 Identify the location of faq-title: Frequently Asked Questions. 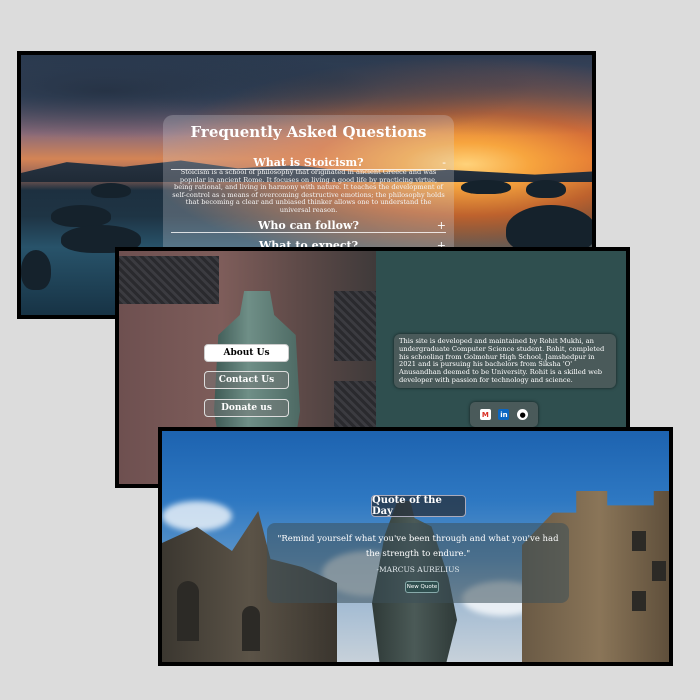
(308, 132).